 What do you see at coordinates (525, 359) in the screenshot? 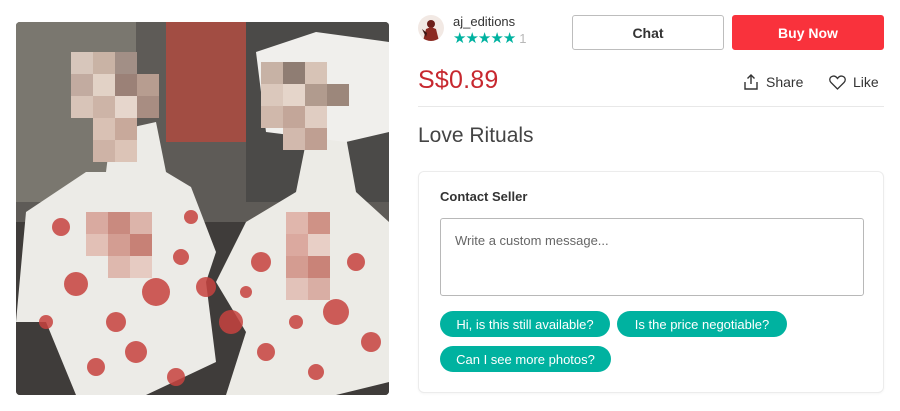
I see `quick-reply-more-photos: Can I see more photos?` at bounding box center [525, 359].